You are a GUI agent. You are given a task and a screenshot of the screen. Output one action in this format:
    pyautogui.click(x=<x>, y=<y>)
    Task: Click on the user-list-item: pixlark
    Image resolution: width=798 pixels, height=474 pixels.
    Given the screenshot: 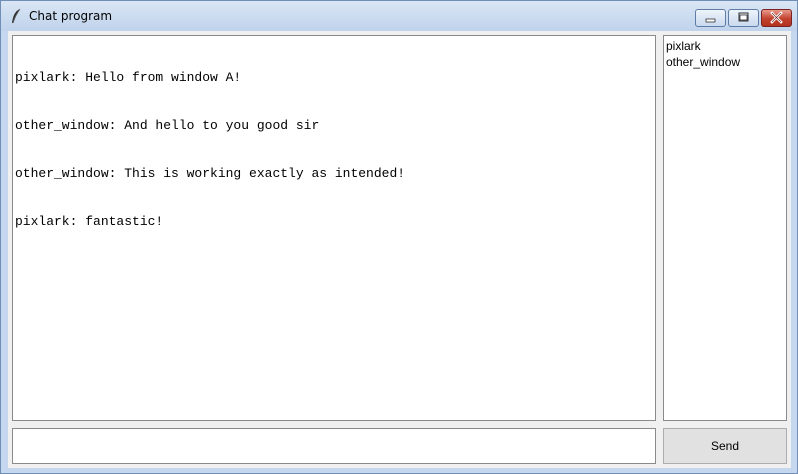 What is the action you would take?
    pyautogui.click(x=725, y=46)
    